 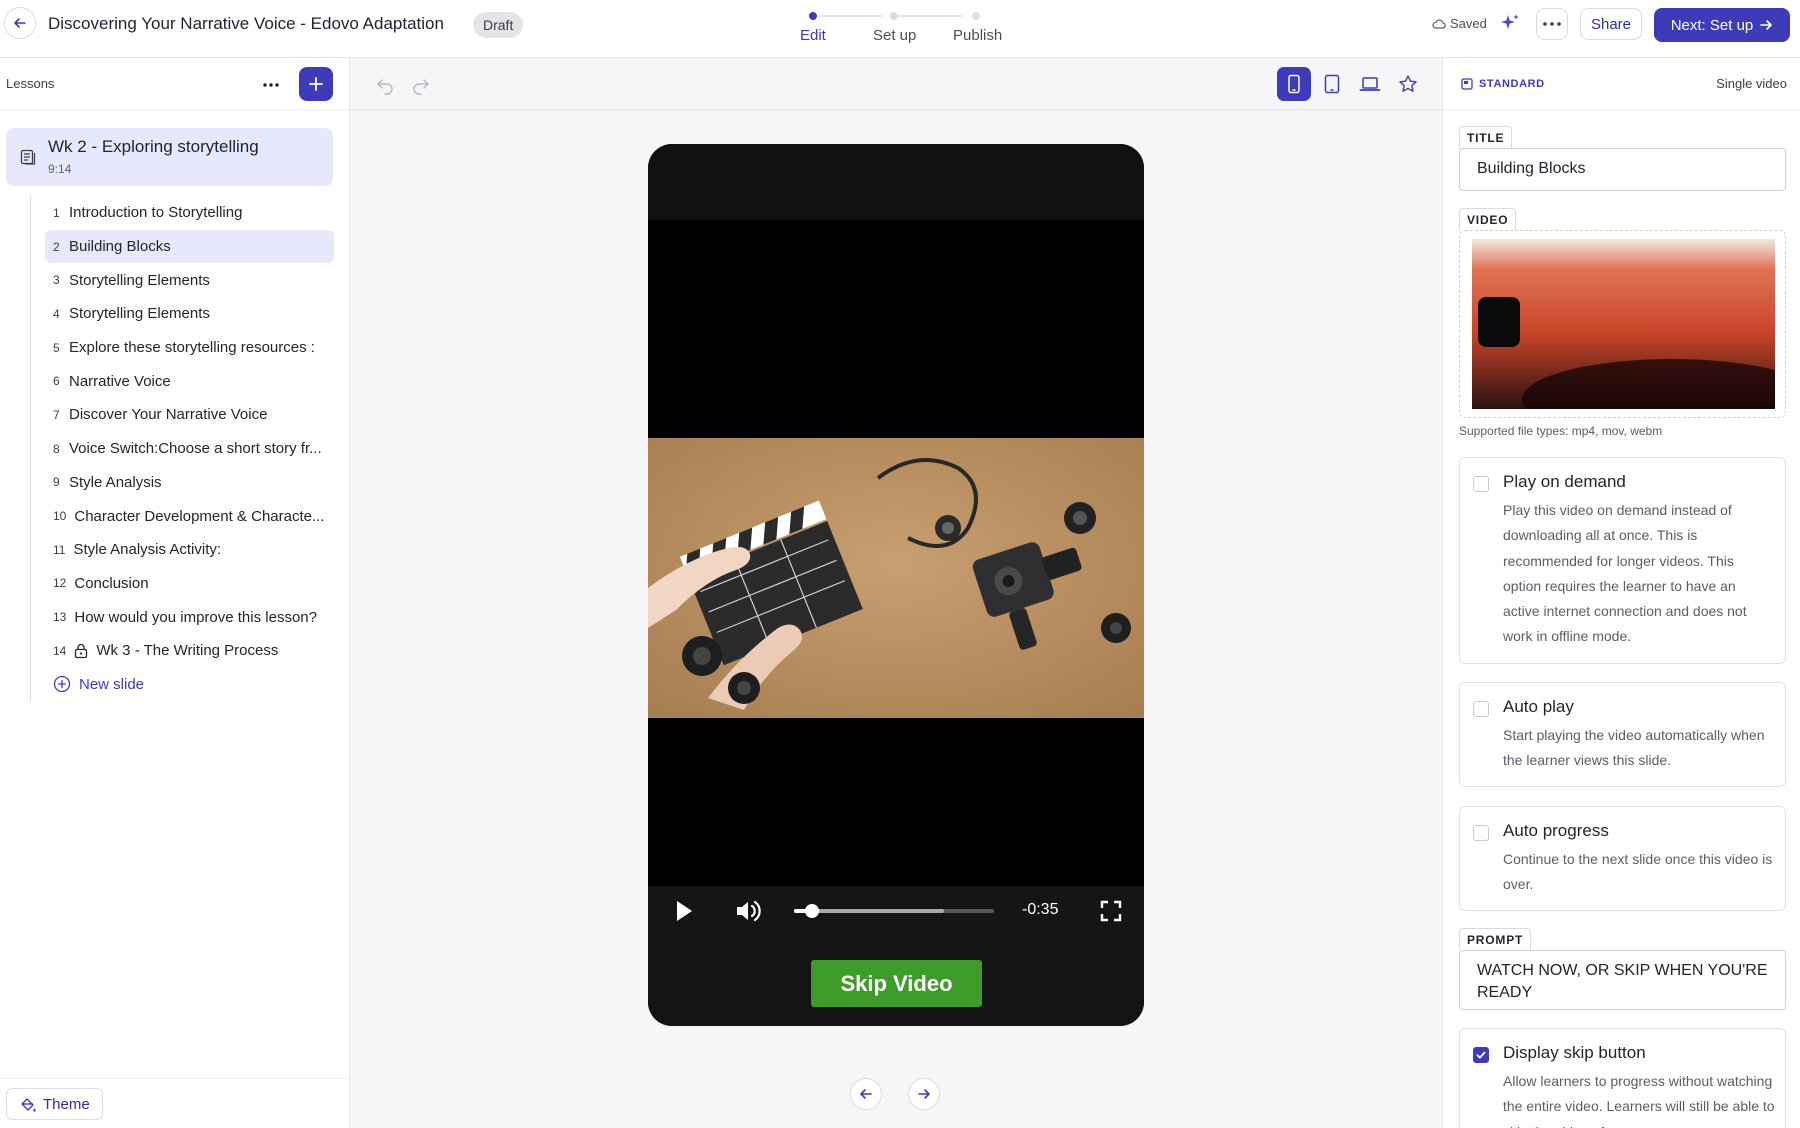 What do you see at coordinates (813, 35) in the screenshot?
I see `step-edit: Edit` at bounding box center [813, 35].